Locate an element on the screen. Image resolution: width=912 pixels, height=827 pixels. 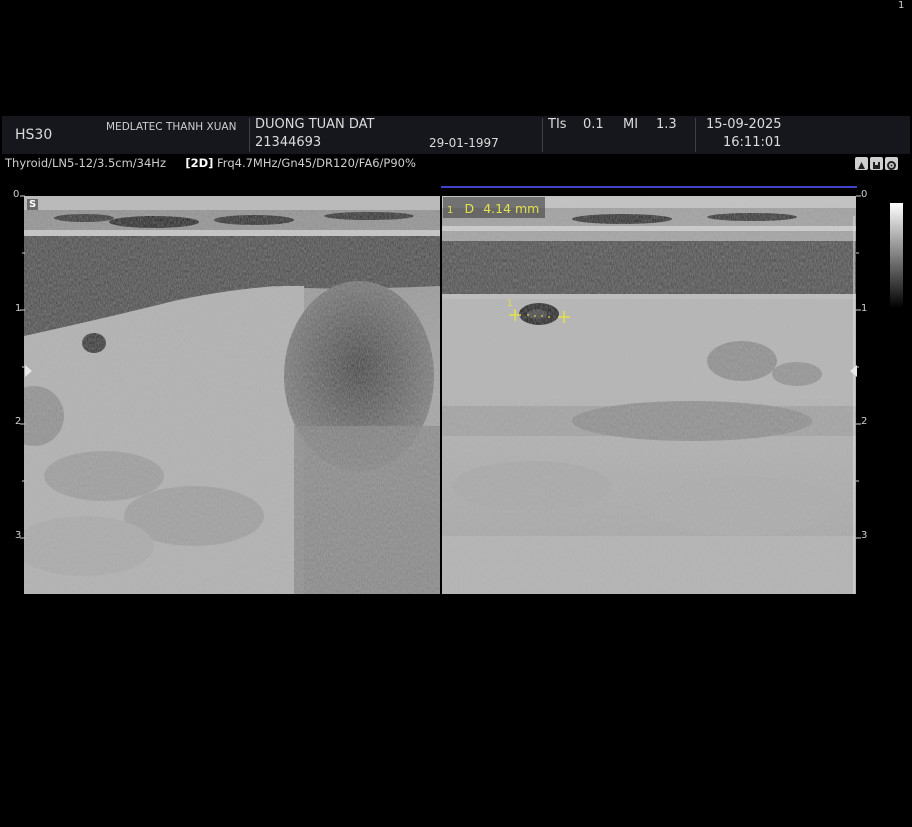
depth-tick: 0 is located at coordinates (16, 194).